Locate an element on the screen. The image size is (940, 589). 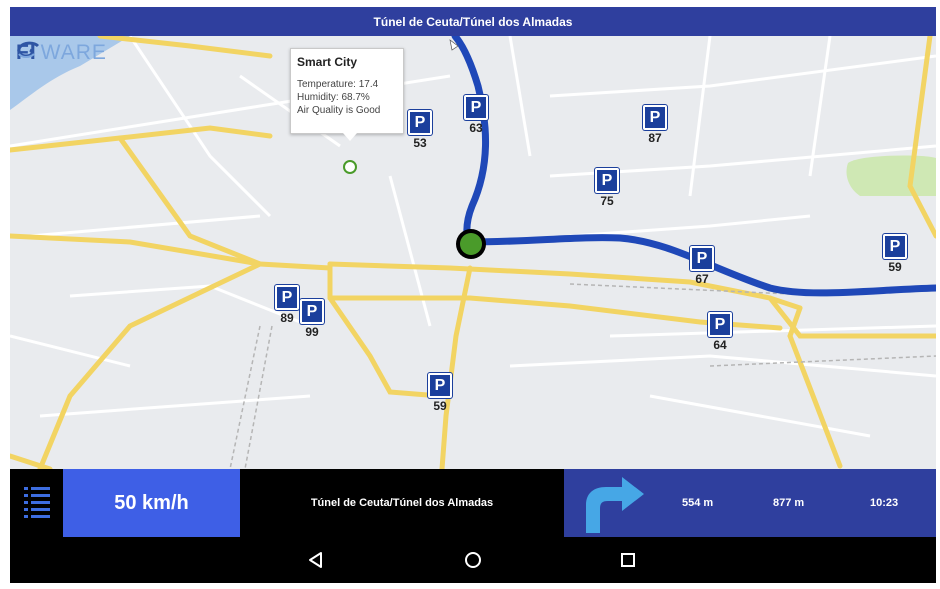
home-icon is located at coordinates (473, 560).